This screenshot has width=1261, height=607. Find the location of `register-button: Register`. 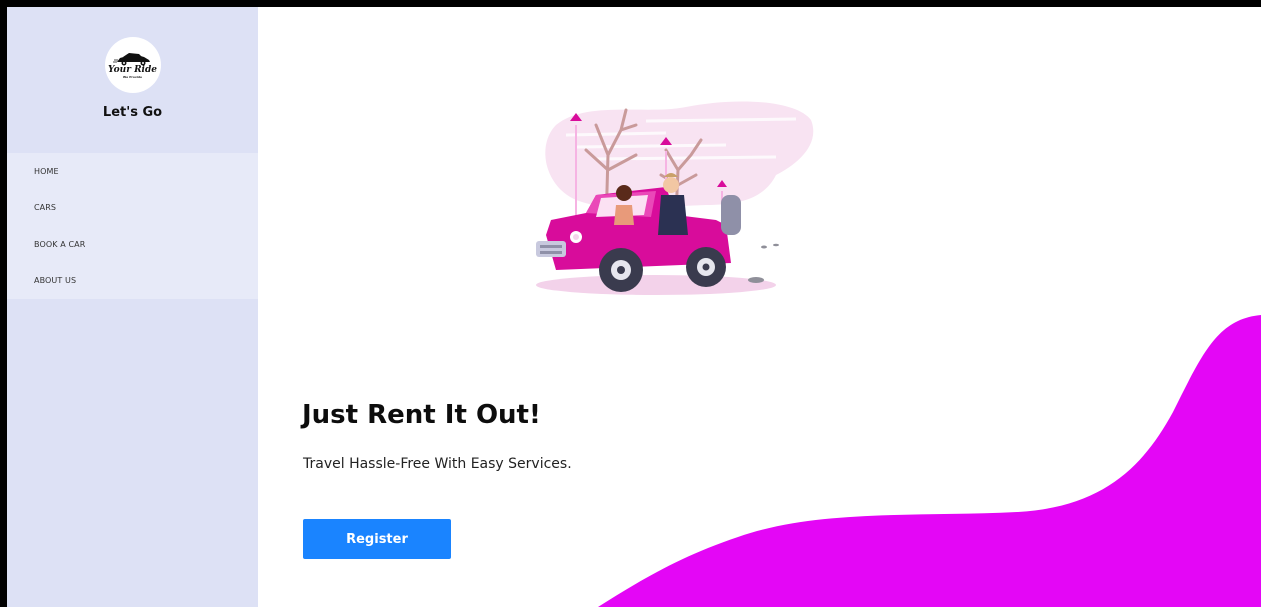

register-button: Register is located at coordinates (377, 539).